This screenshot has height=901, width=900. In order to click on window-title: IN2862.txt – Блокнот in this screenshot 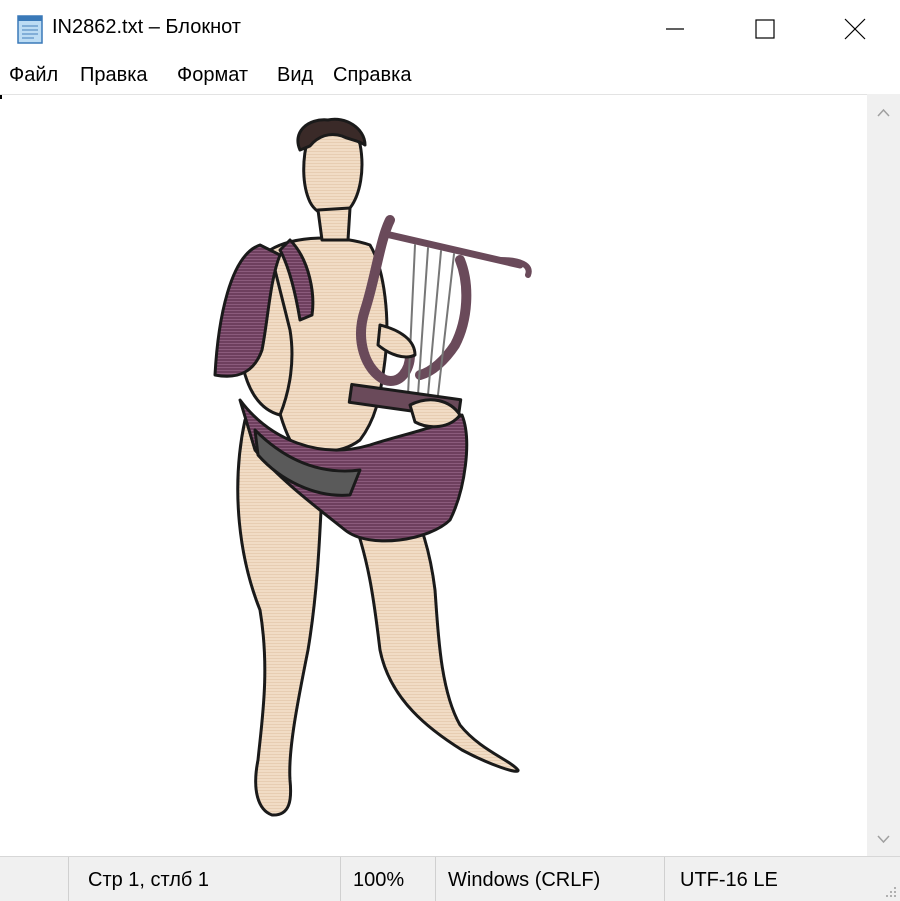, I will do `click(146, 27)`.